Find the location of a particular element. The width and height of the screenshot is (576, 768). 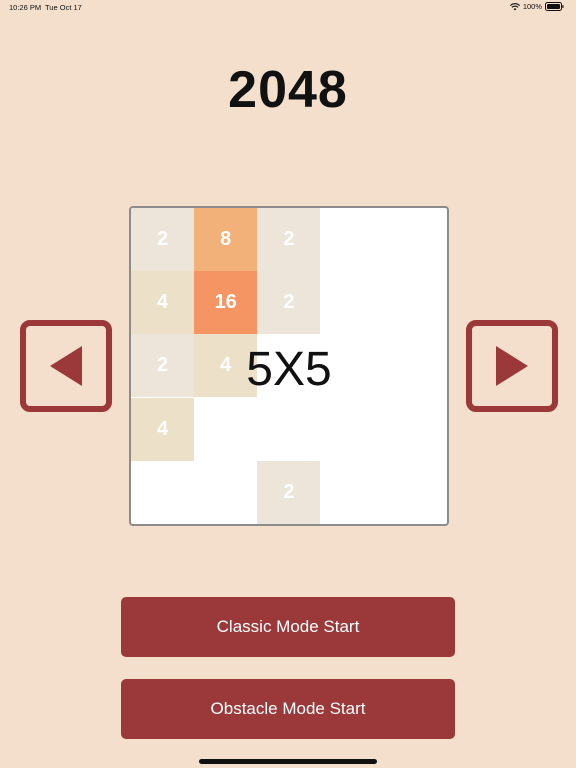

triangle-left-icon is located at coordinates (66, 366).